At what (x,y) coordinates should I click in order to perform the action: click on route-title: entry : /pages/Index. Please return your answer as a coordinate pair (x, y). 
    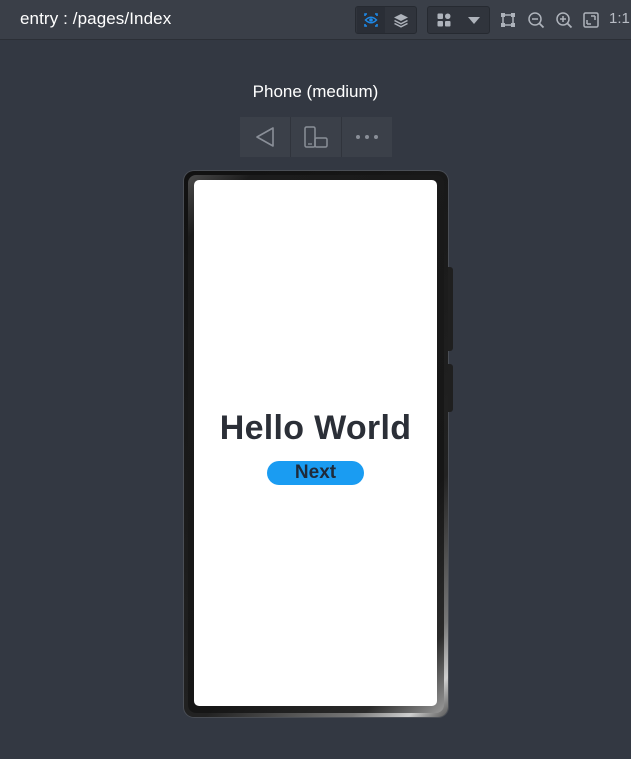
    Looking at the image, I should click on (96, 18).